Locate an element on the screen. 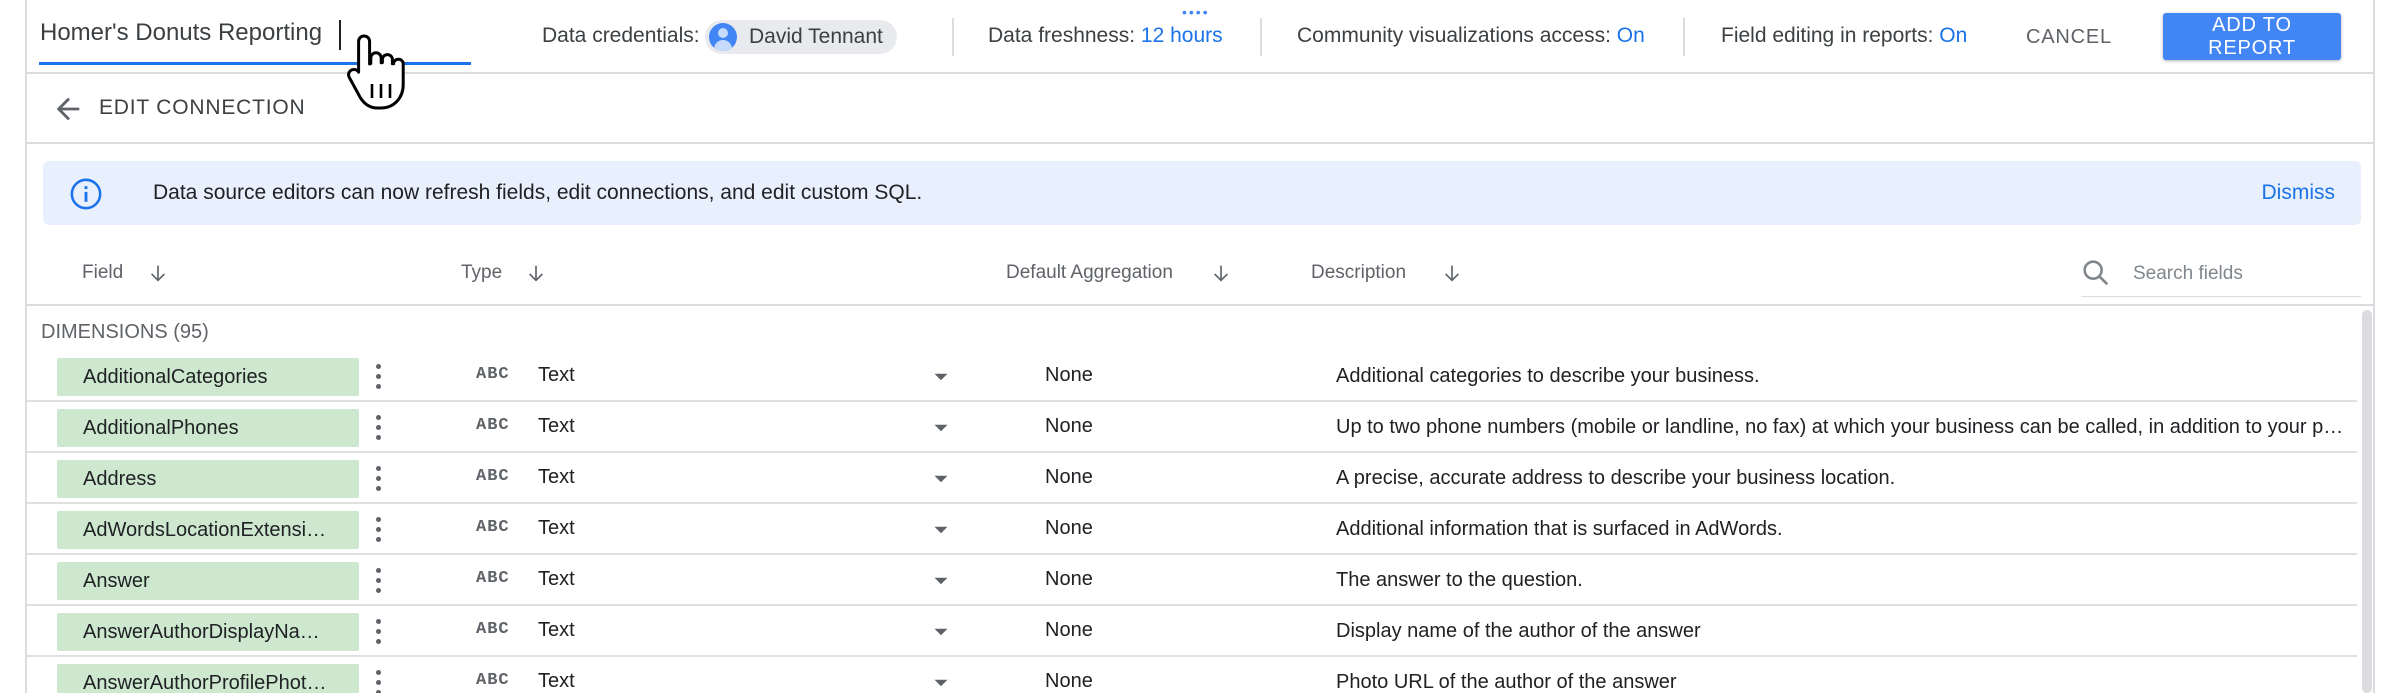 The width and height of the screenshot is (2400, 693). field-description: Photo URL of the author of the answer is located at coordinates (1841, 682).